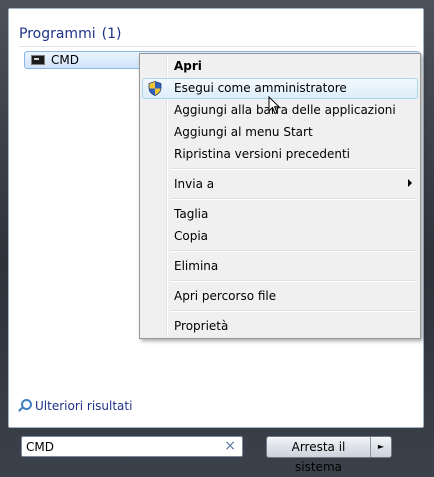  I want to click on result-item-label: CMD, so click(65, 60).